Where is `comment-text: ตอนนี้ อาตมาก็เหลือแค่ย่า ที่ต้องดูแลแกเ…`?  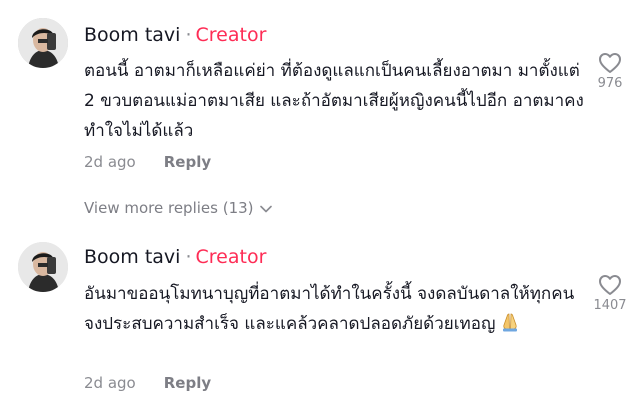
comment-text: ตอนนี้ อาตมาก็เหลือแค่ย่า ที่ต้องดูแลแกเ… is located at coordinates (334, 101).